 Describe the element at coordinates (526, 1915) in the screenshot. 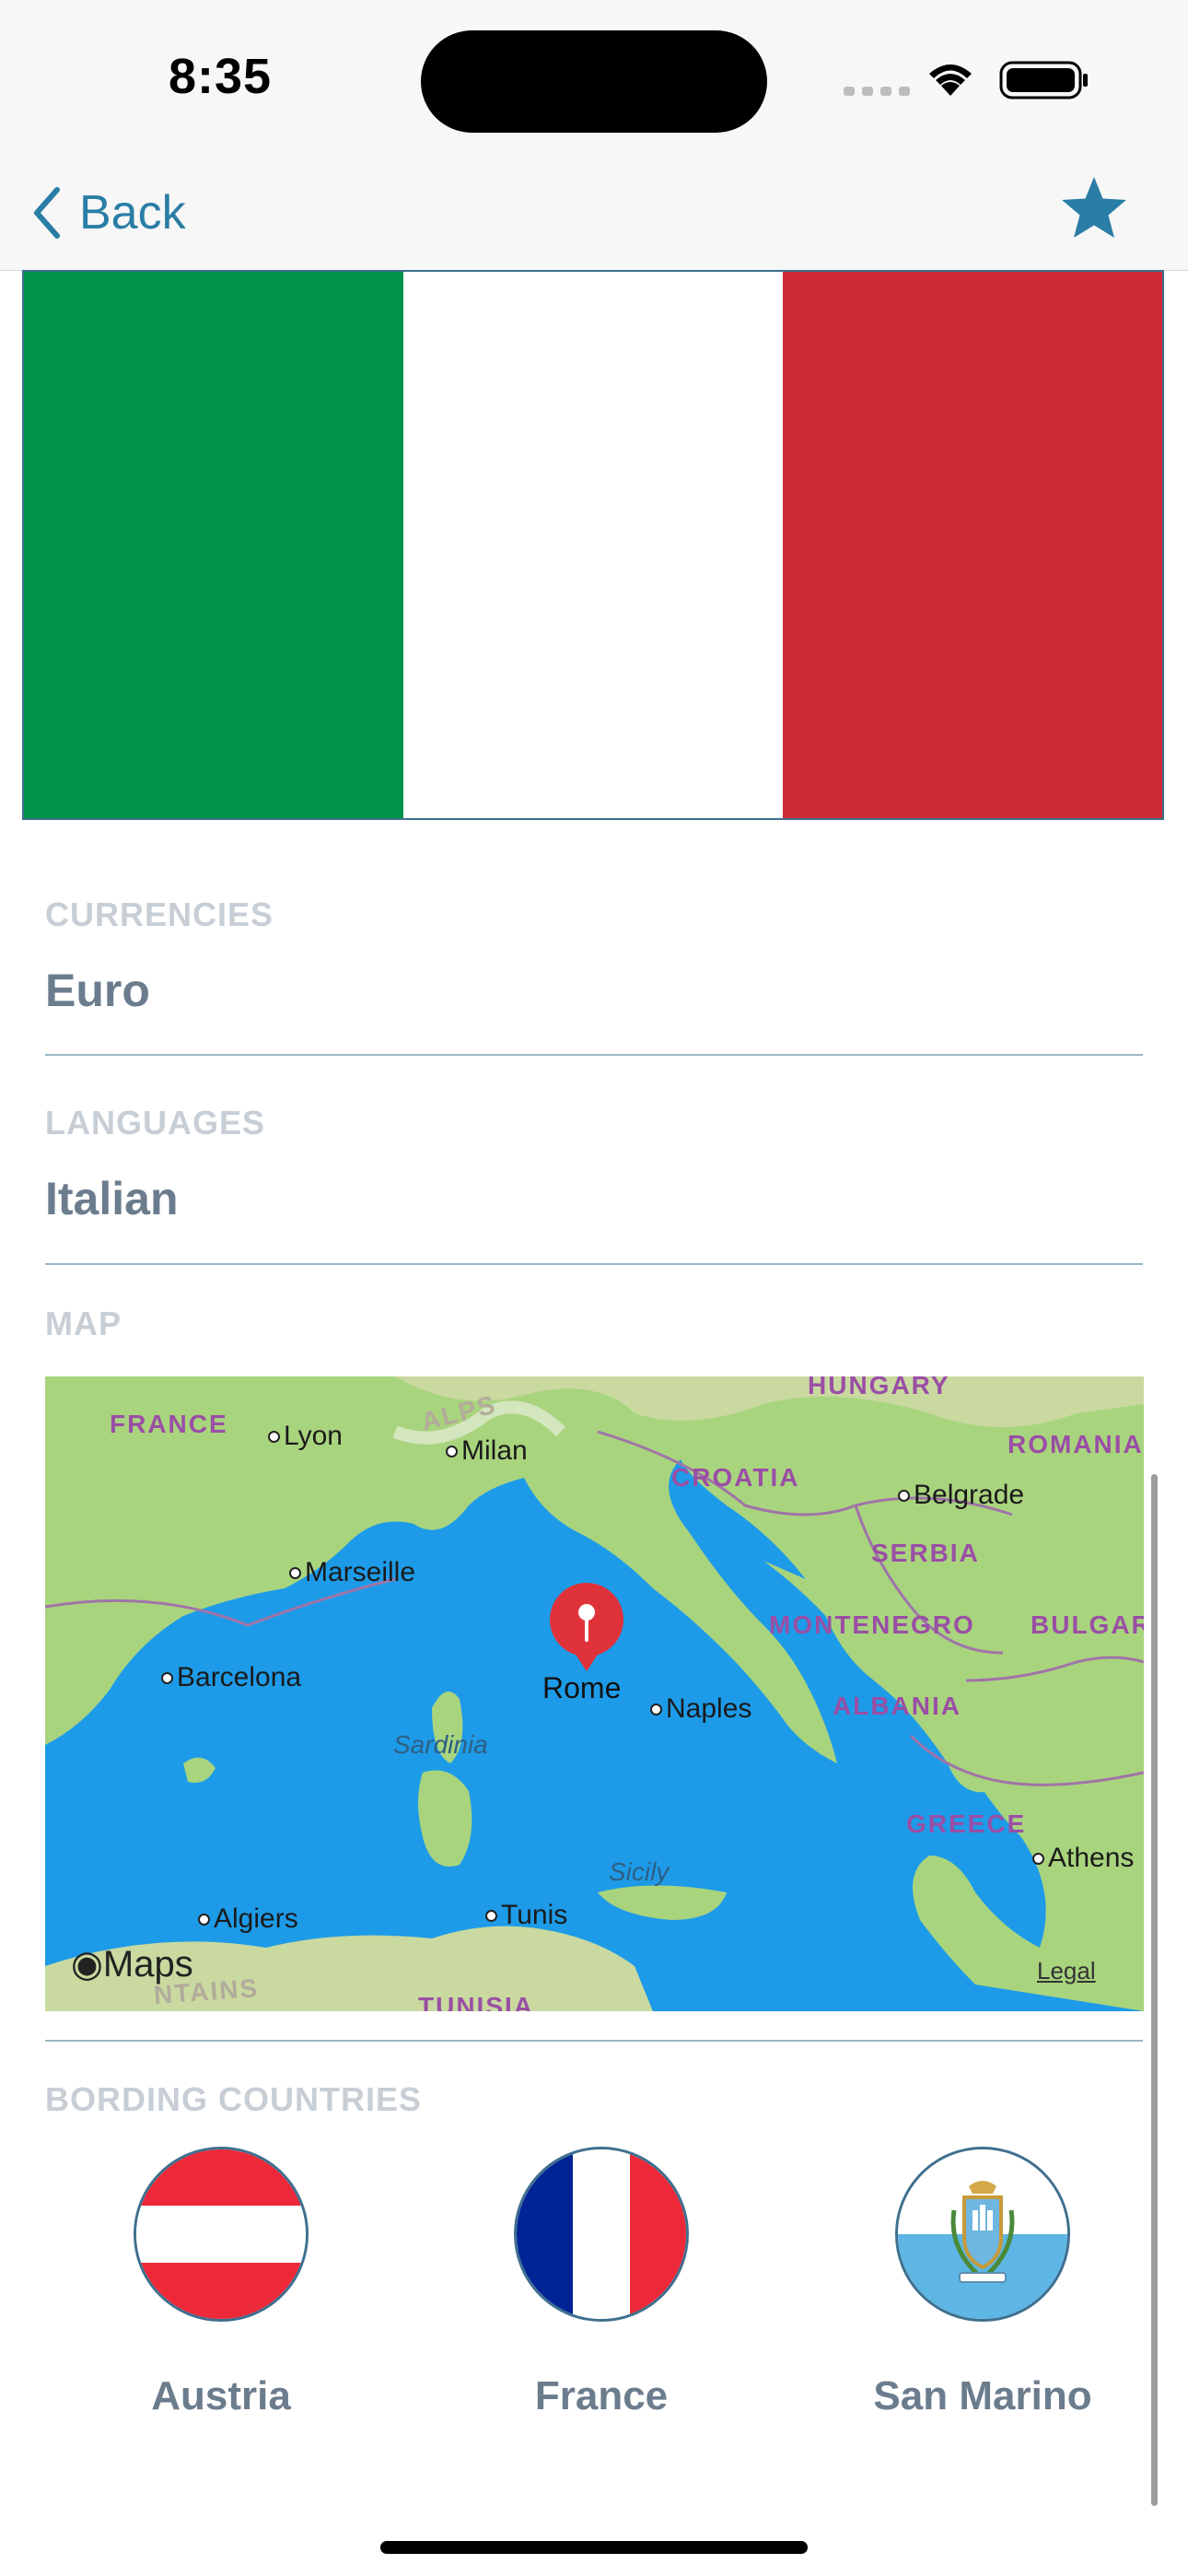

I see `map-label-city: Tunis` at that location.